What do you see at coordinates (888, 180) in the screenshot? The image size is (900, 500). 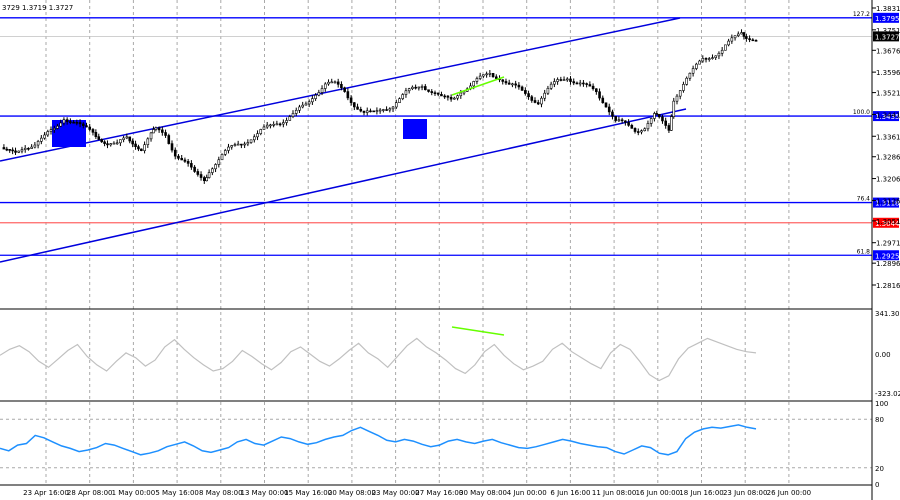 I see `price-tick-label: 1.3206` at bounding box center [888, 180].